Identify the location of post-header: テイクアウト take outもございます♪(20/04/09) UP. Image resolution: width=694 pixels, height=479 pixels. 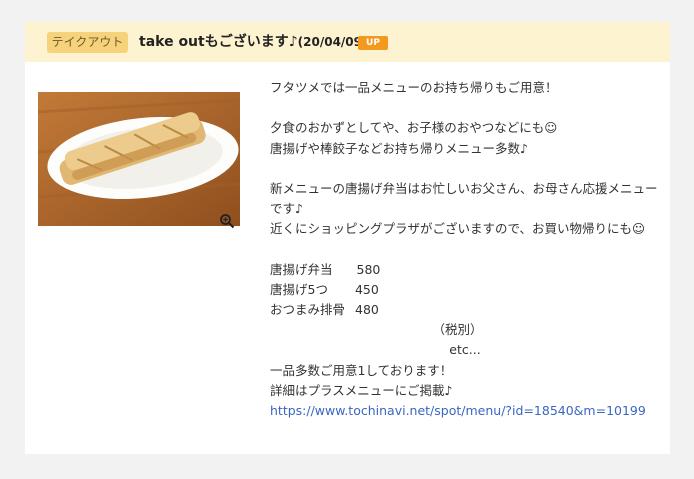
(347, 42).